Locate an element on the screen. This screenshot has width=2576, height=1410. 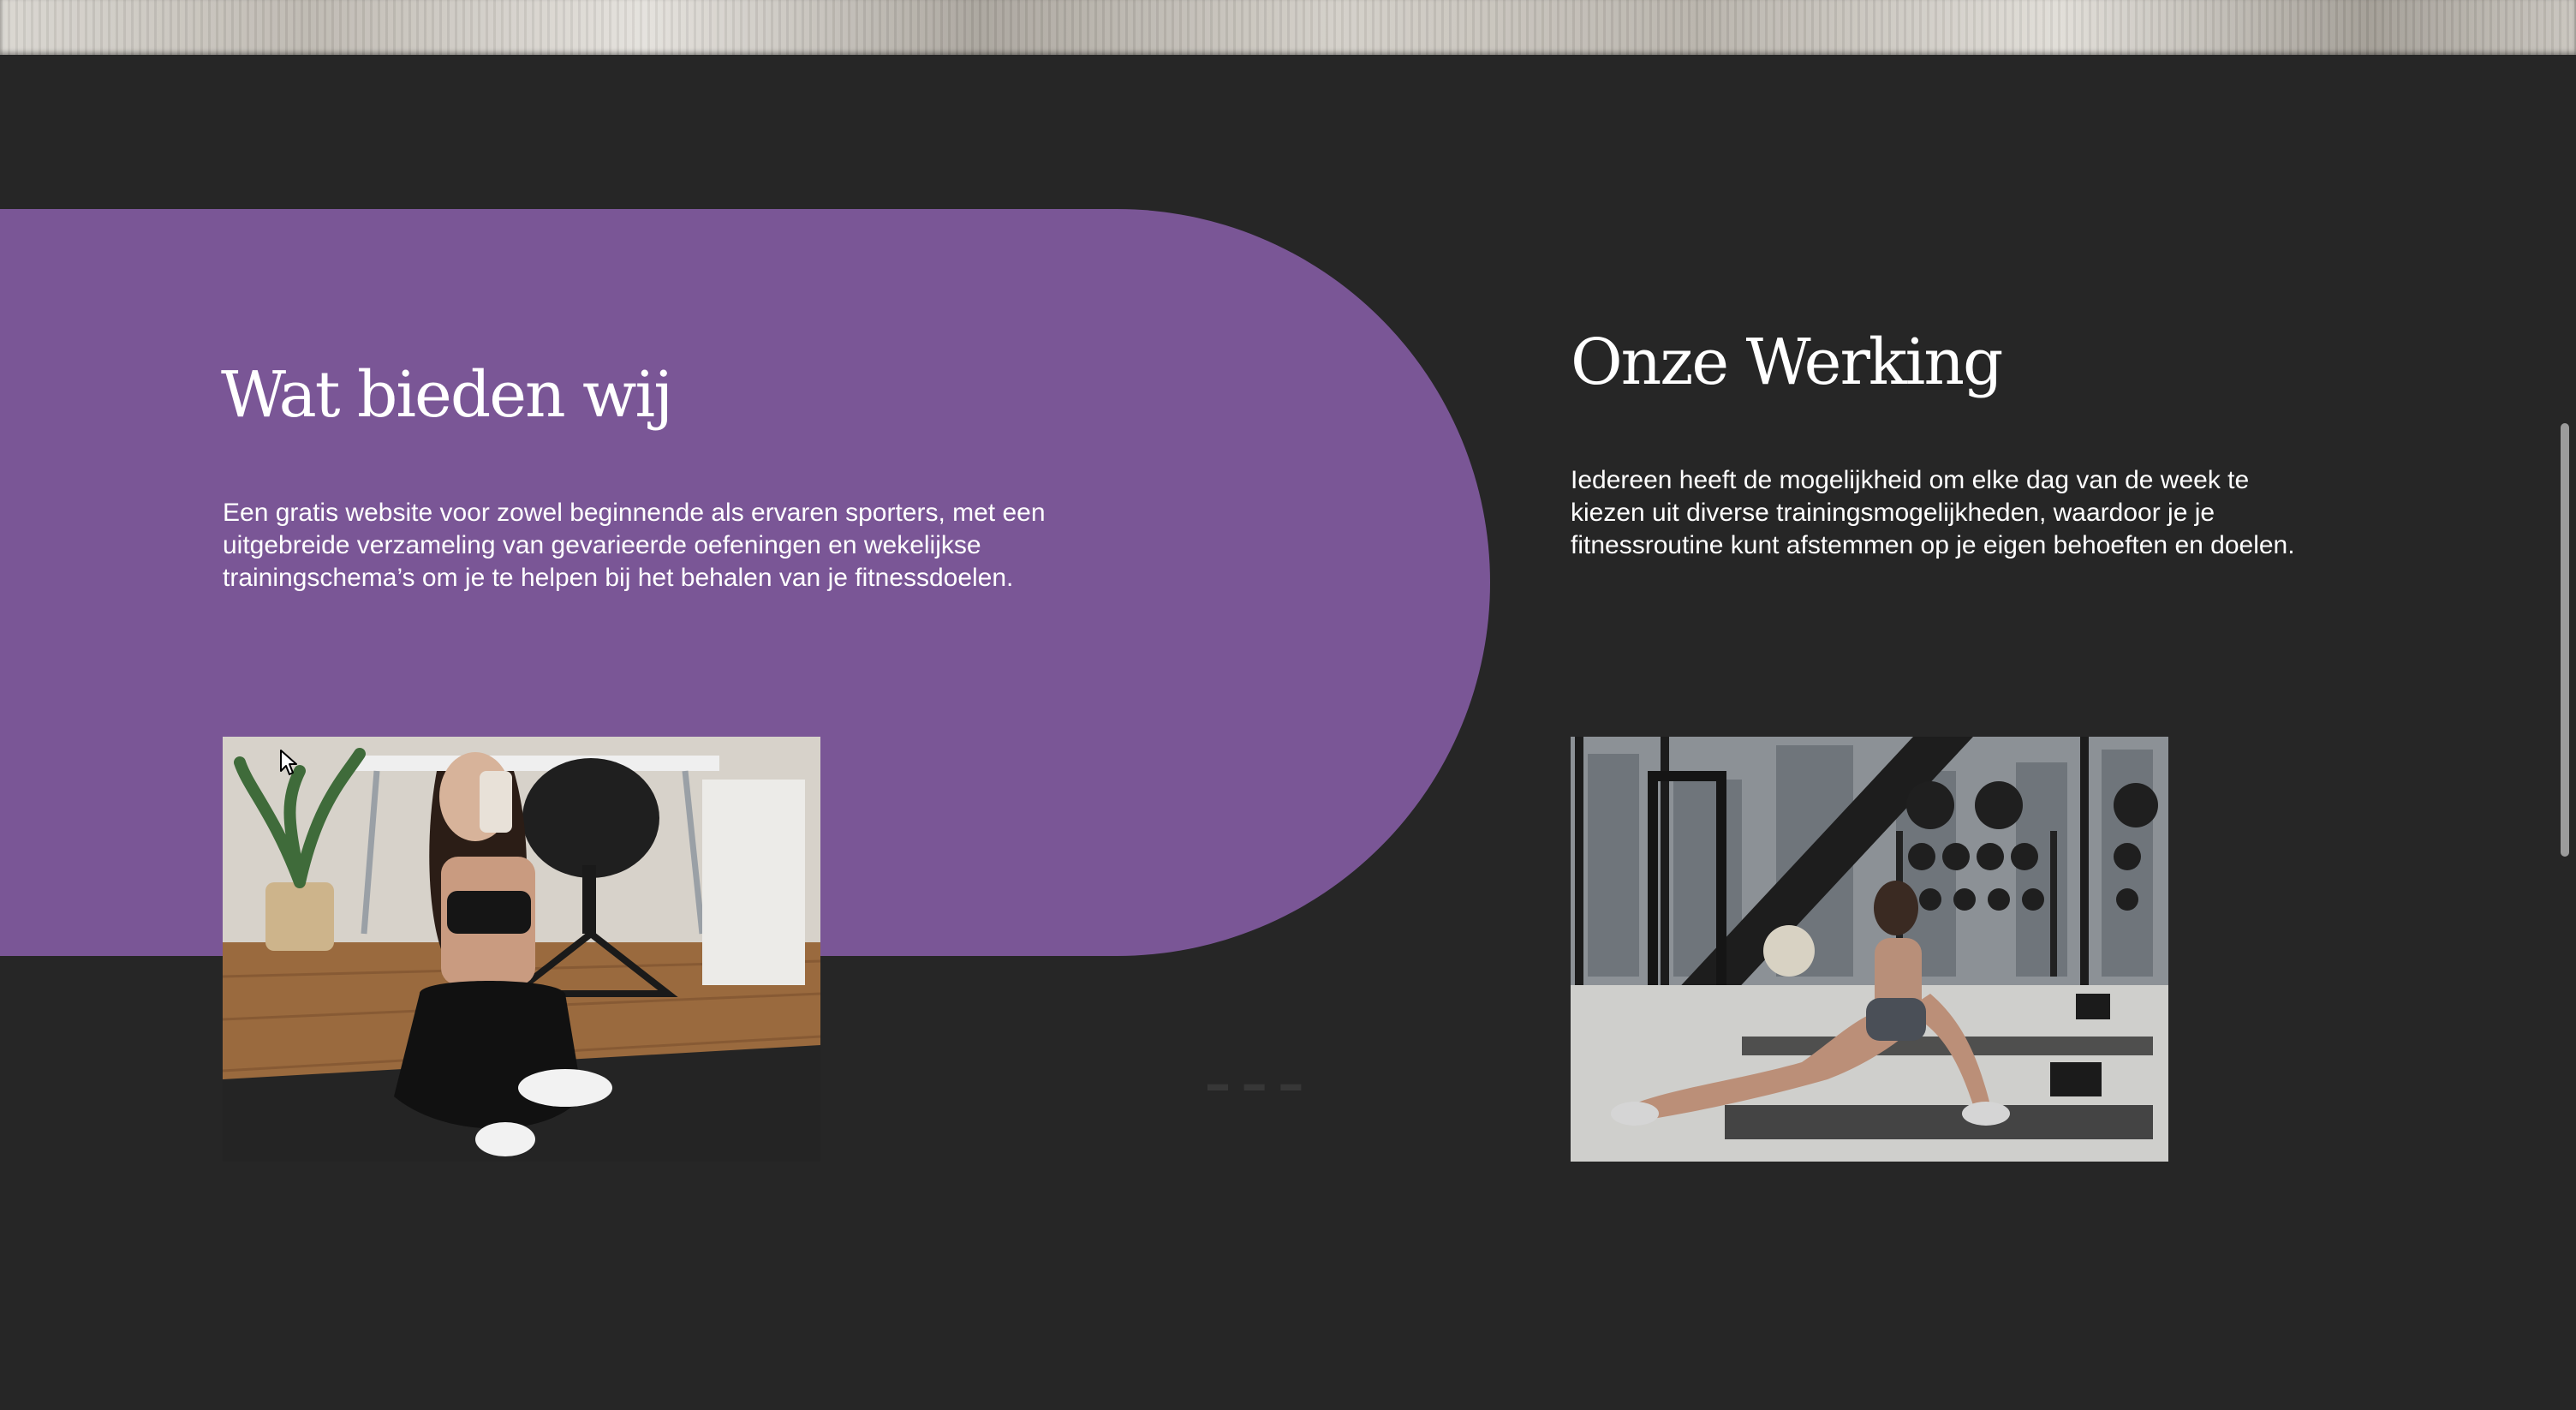
gym-illustration is located at coordinates (1870, 949).